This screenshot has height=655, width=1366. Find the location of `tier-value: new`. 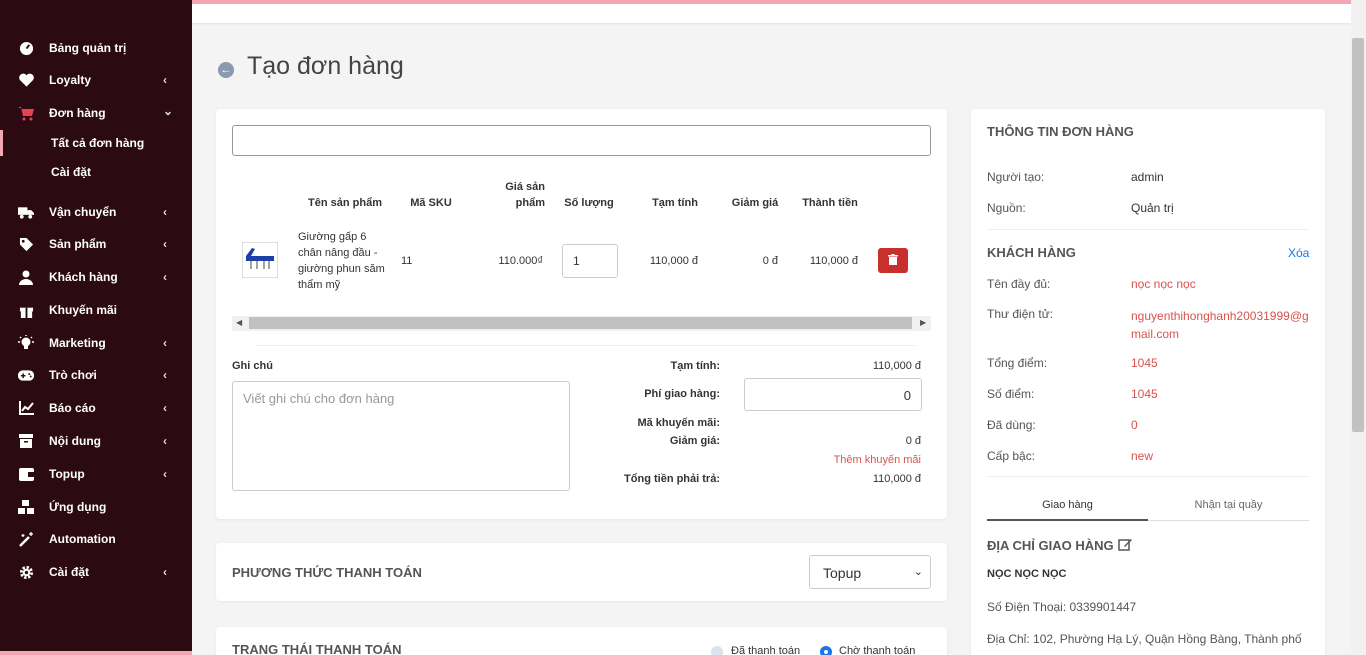

tier-value: new is located at coordinates (1142, 456).